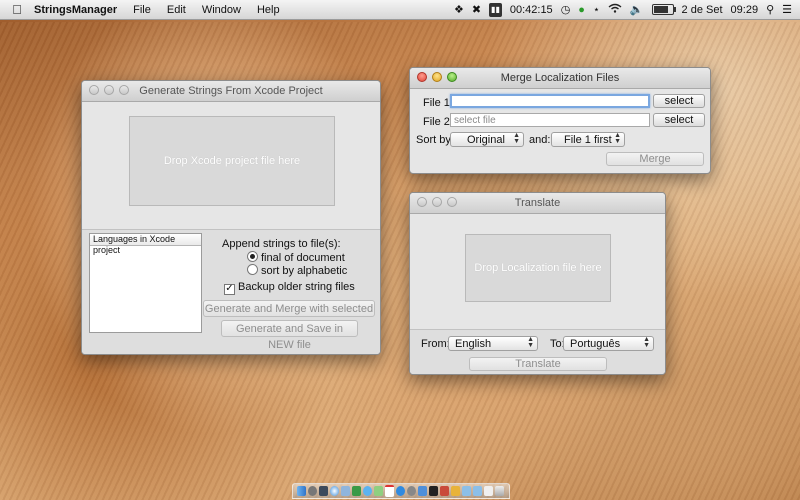 The height and width of the screenshot is (500, 800). I want to click on facetime-icon, so click(356, 491).